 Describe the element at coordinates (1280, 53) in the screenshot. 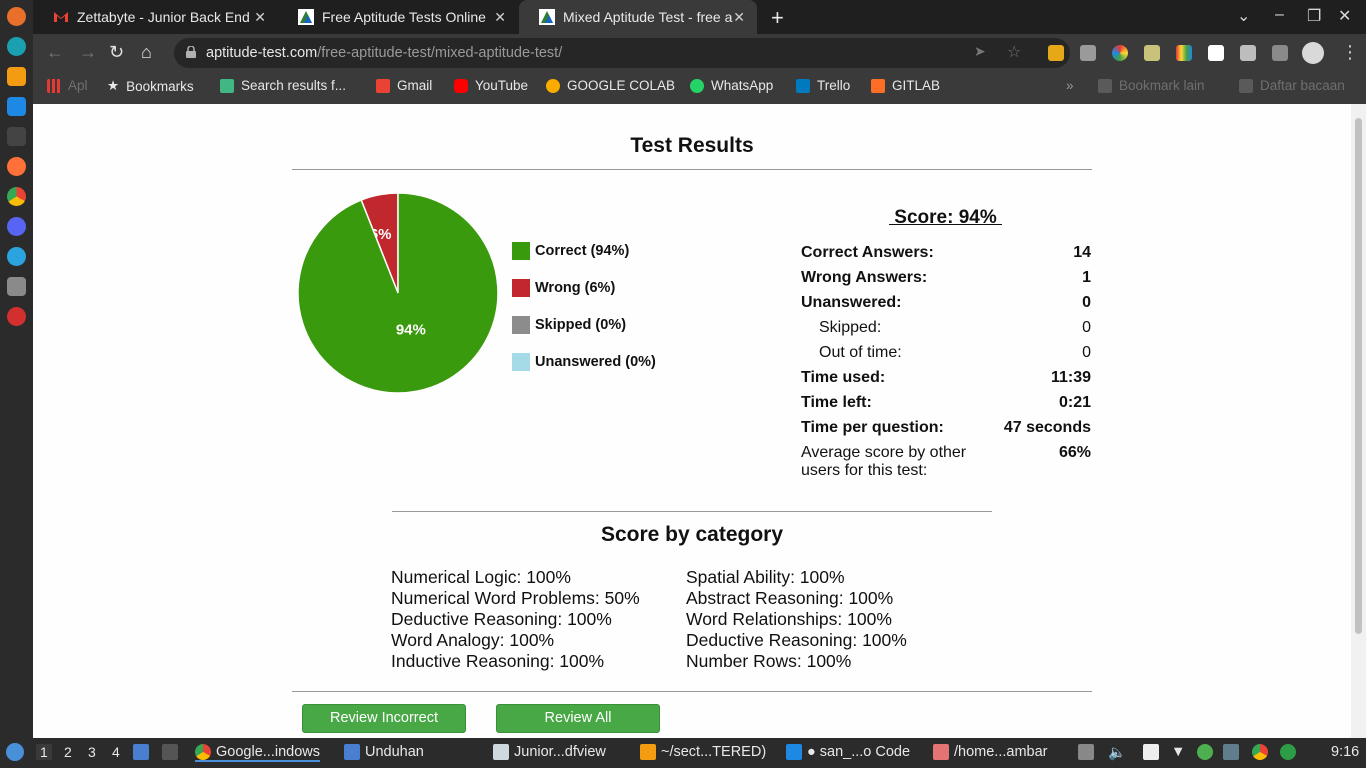

I see `media-control-icon` at that location.